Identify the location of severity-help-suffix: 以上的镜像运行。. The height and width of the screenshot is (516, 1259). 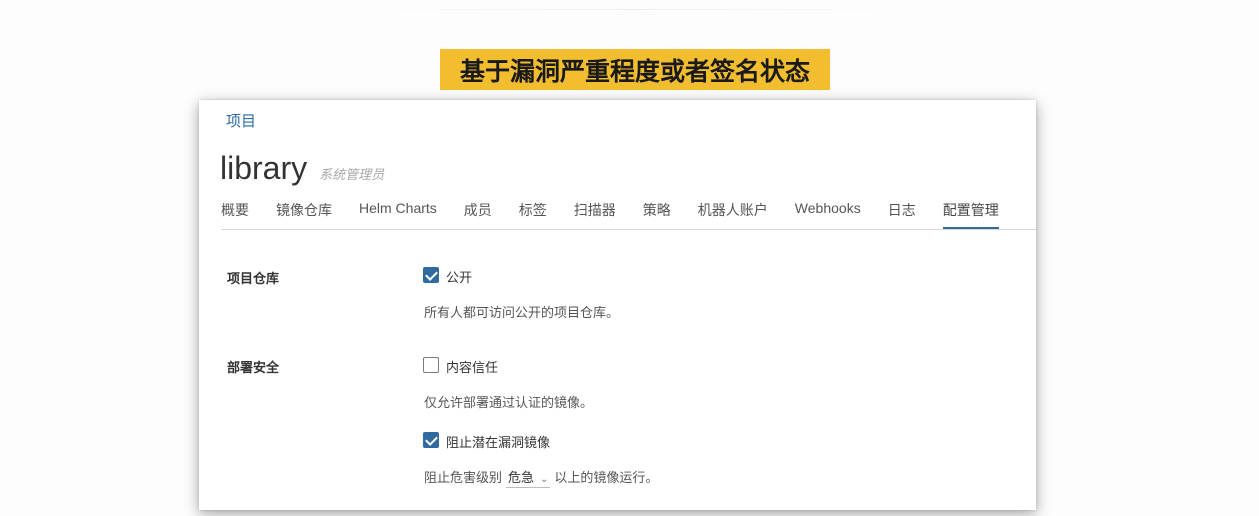
(606, 478).